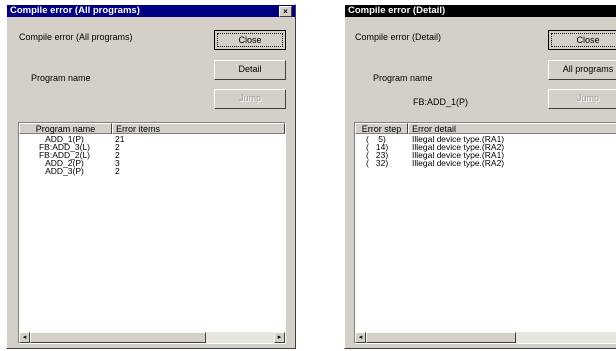 The image size is (616, 351). What do you see at coordinates (582, 70) in the screenshot?
I see `all-programs-button: All programs` at bounding box center [582, 70].